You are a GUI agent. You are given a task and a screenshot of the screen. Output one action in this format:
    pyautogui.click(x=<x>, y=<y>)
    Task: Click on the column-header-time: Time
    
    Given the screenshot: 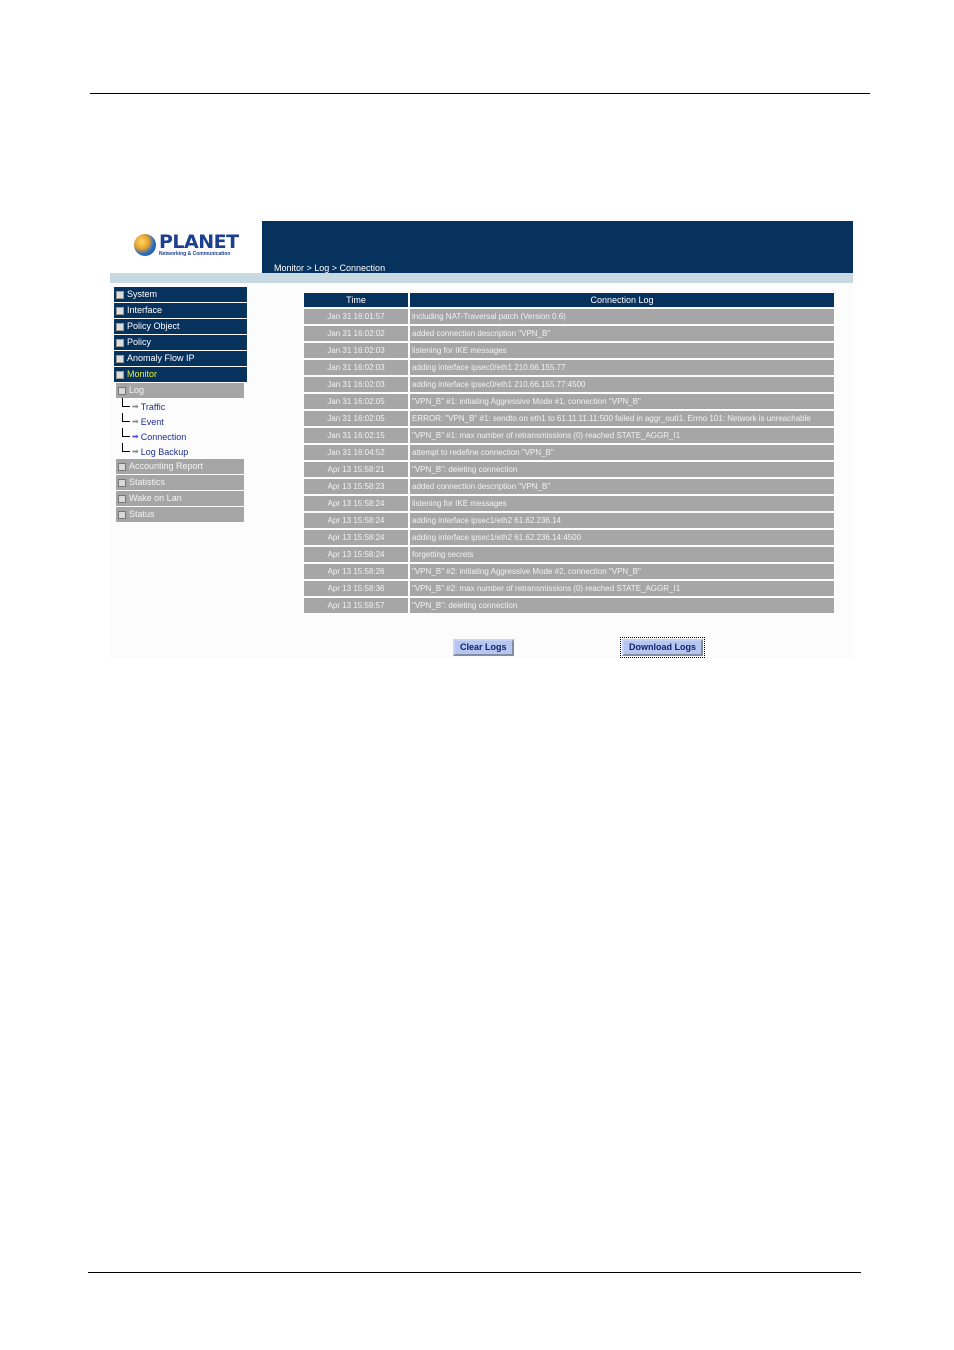 What is the action you would take?
    pyautogui.click(x=356, y=300)
    